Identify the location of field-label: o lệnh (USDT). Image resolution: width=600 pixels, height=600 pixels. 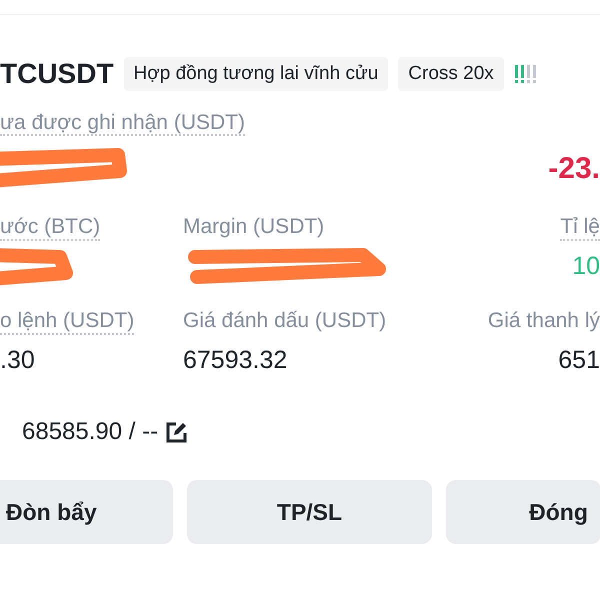
(67, 320).